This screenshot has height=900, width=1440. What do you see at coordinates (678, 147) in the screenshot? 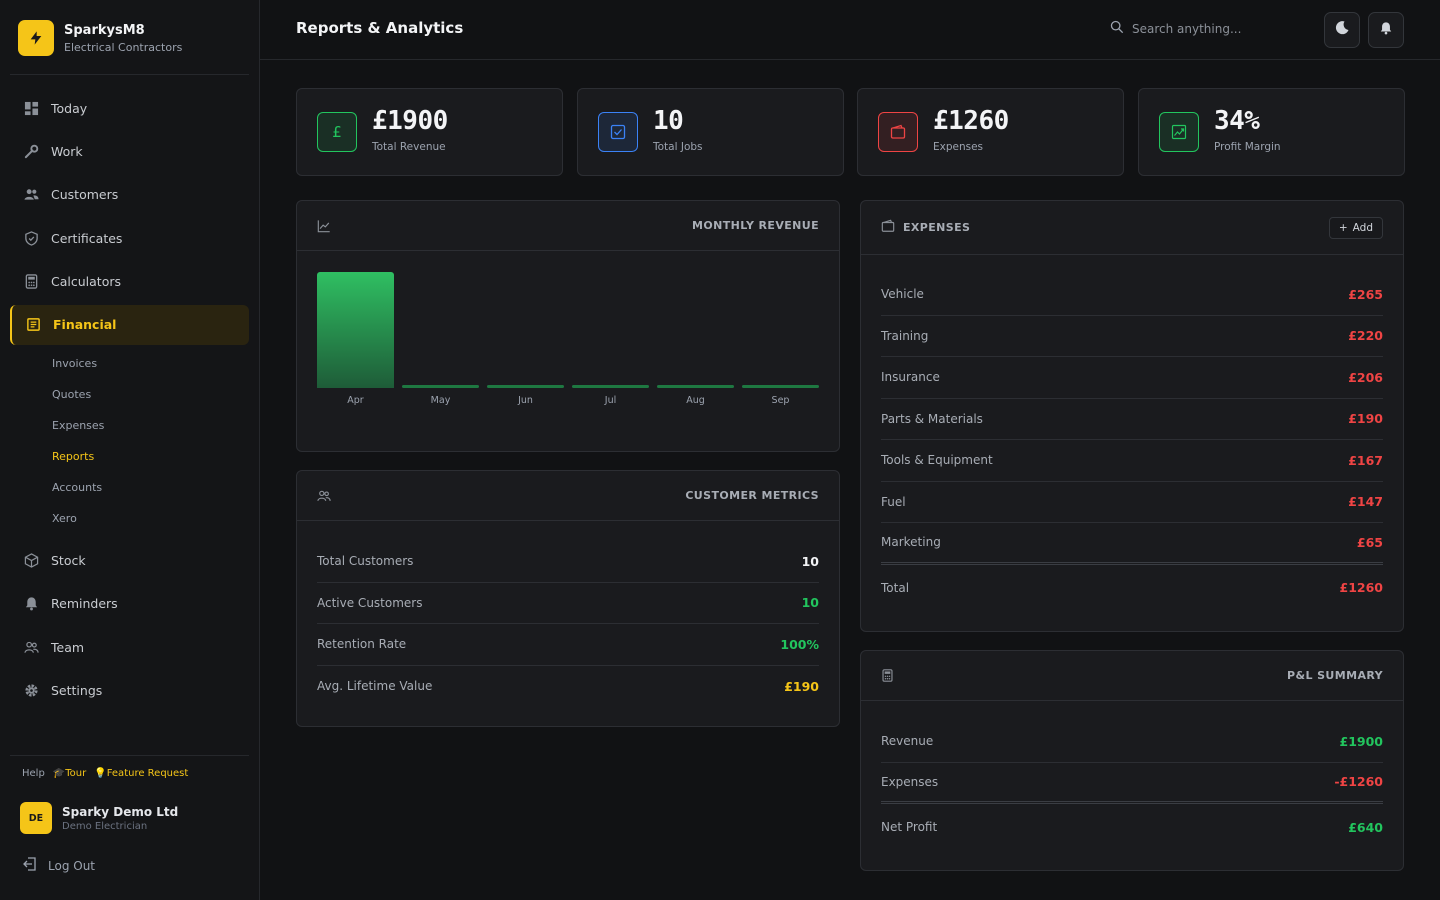
I see `stat-label: Total Jobs` at bounding box center [678, 147].